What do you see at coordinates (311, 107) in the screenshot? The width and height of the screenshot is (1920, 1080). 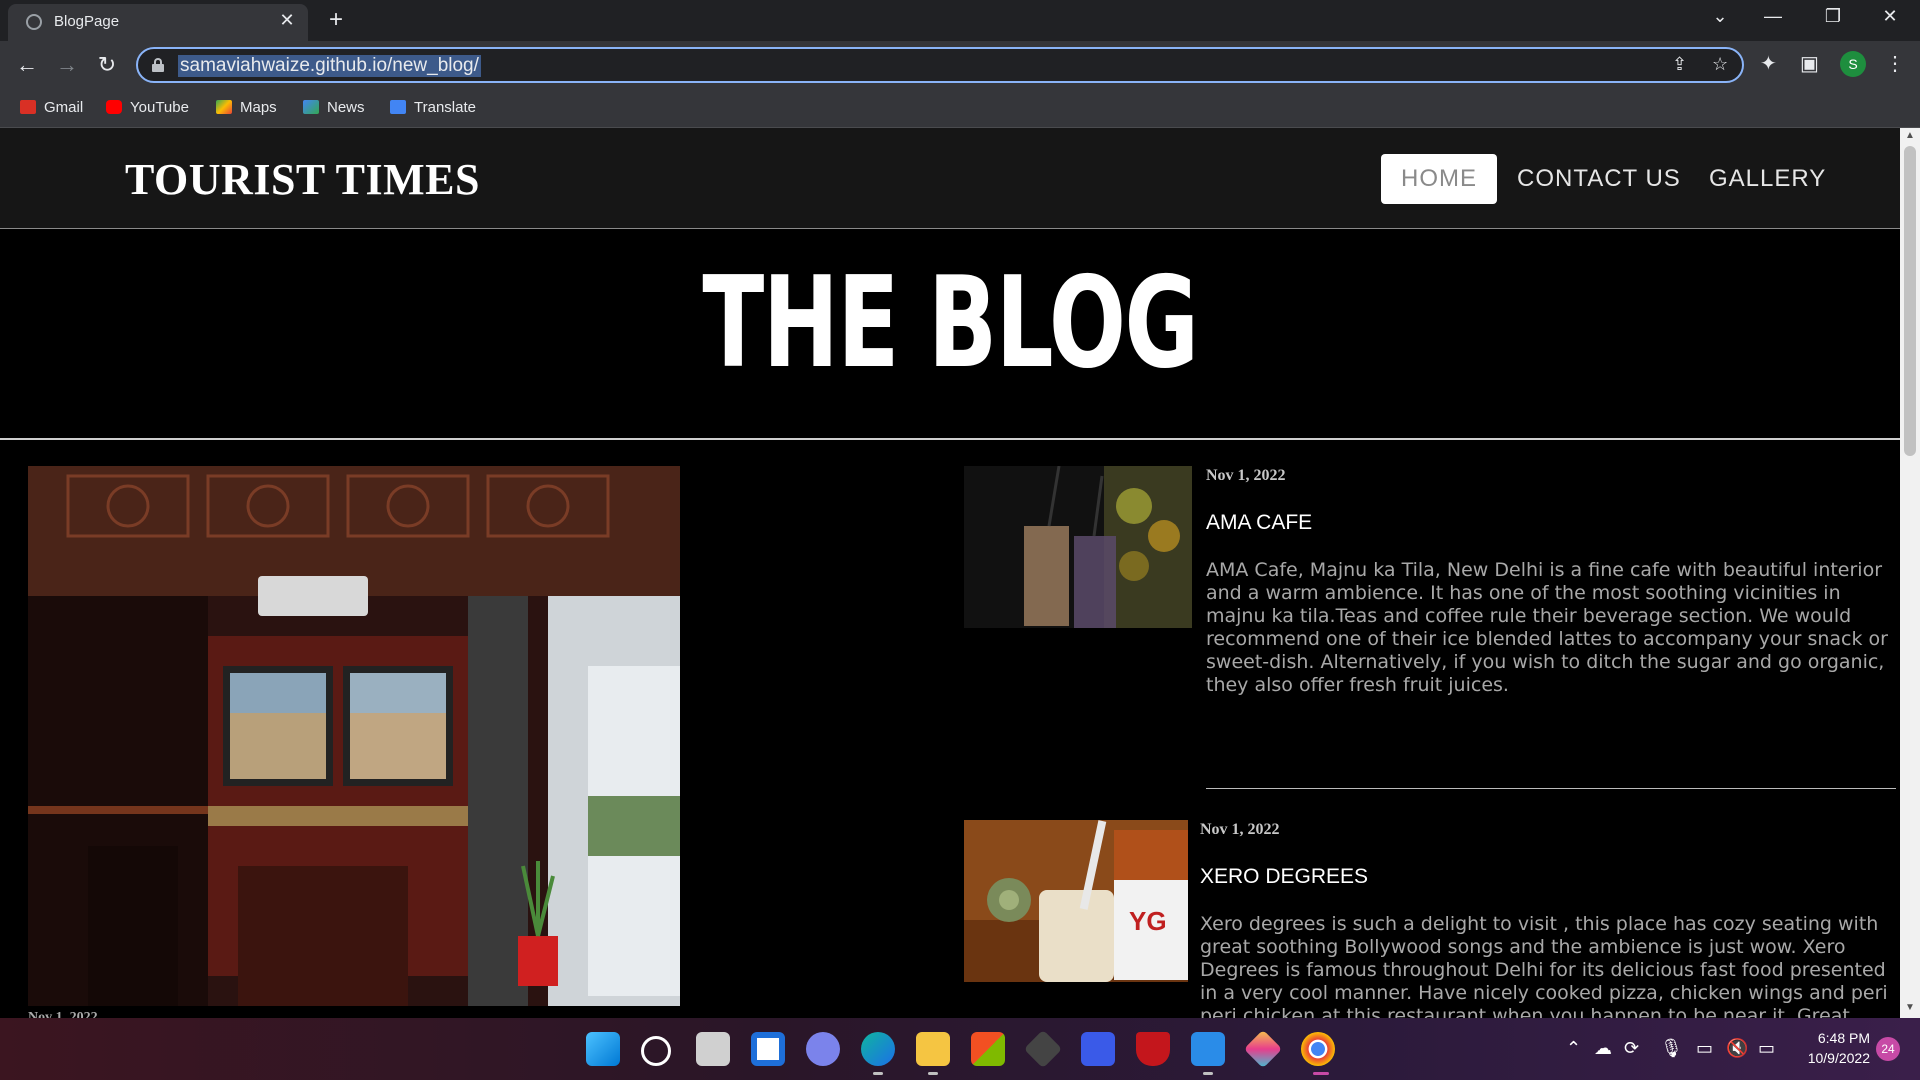 I see `news-icon` at bounding box center [311, 107].